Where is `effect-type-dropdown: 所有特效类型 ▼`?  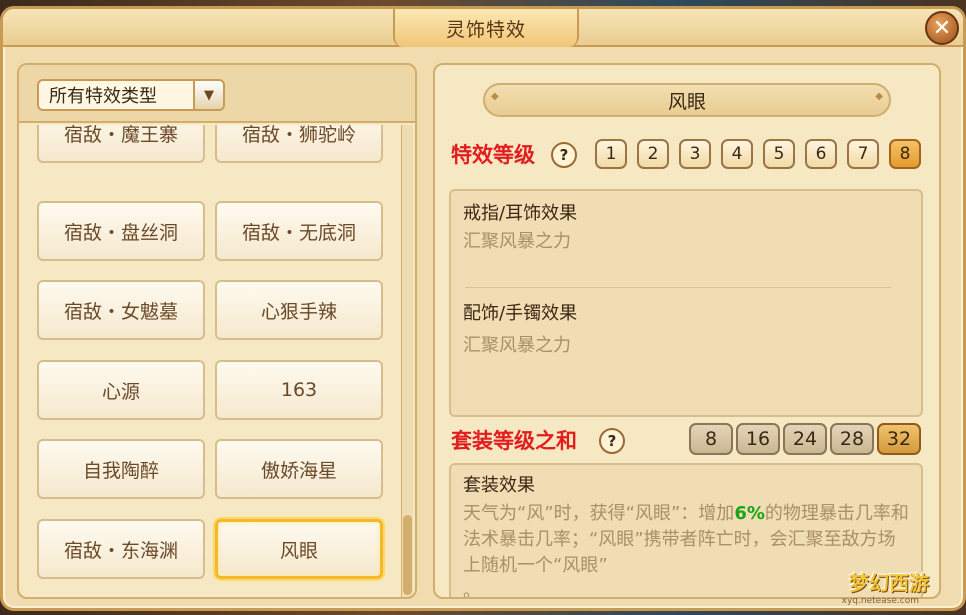
effect-type-dropdown: 所有特效类型 ▼ is located at coordinates (131, 95).